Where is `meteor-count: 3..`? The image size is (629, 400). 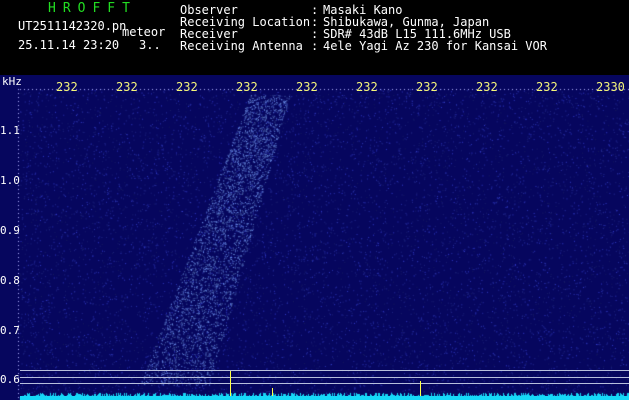 meteor-count: 3.. is located at coordinates (150, 45).